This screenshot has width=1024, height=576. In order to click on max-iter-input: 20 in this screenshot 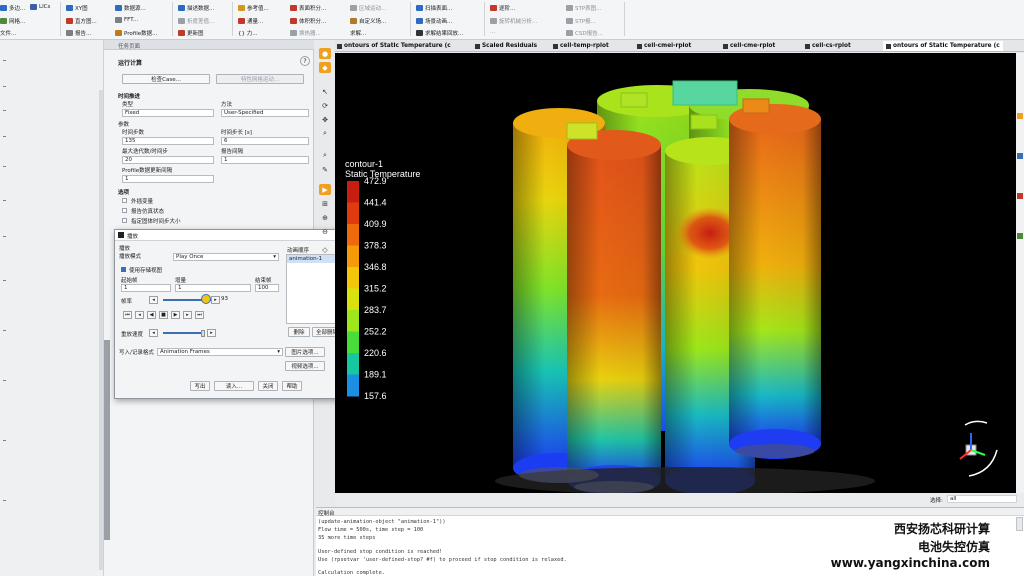, I will do `click(168, 160)`.